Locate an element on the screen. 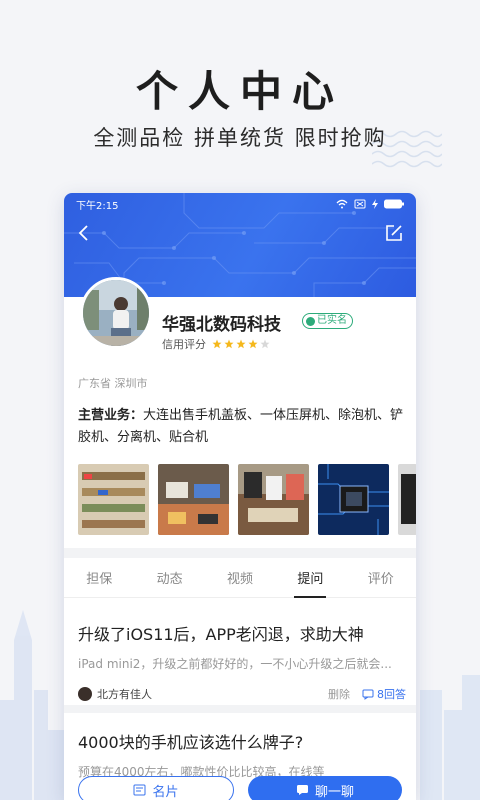 The width and height of the screenshot is (480, 800). chat-icon is located at coordinates (302, 790).